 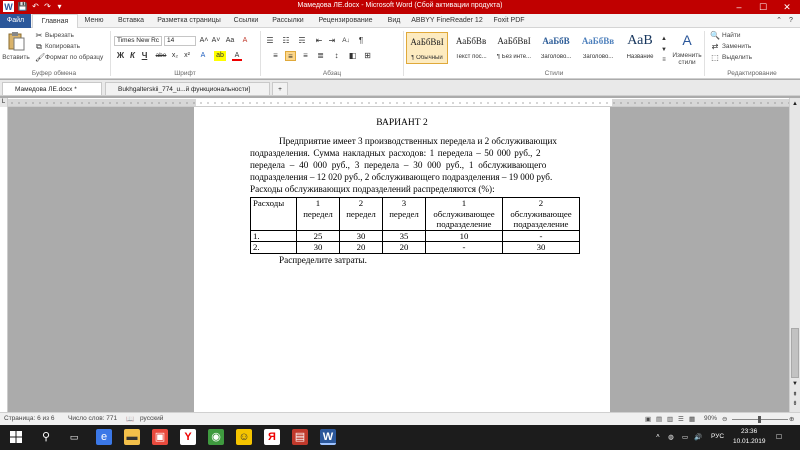 What do you see at coordinates (336, 56) in the screenshot?
I see `line-spacing-icon: ↕` at bounding box center [336, 56].